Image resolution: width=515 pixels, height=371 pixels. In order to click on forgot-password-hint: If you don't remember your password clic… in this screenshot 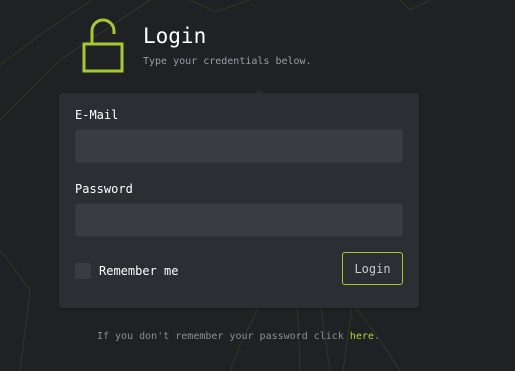, I will do `click(238, 337)`.